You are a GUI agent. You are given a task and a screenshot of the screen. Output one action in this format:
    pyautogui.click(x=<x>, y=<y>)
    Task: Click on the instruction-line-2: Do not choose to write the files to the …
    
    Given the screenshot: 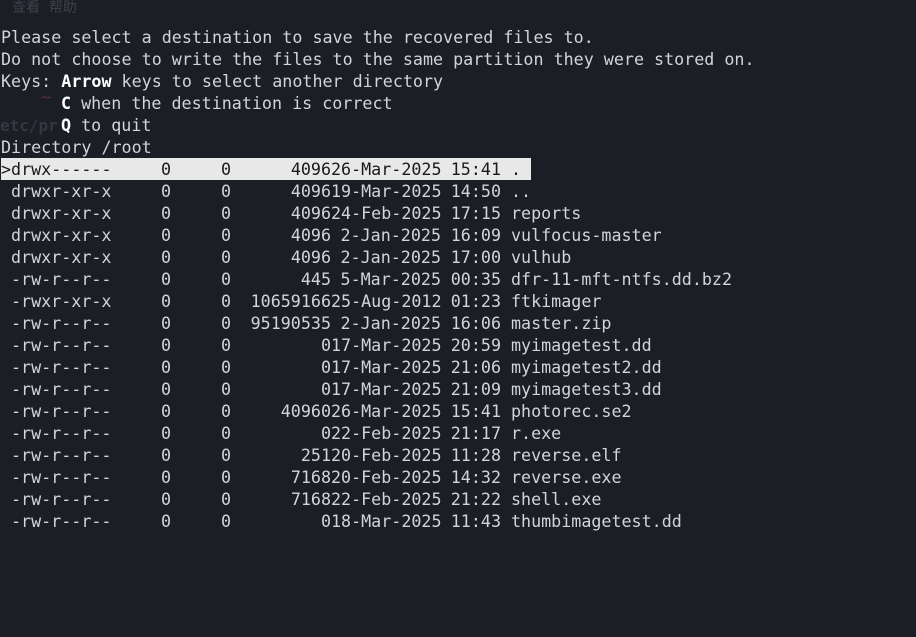 What is the action you would take?
    pyautogui.click(x=378, y=59)
    